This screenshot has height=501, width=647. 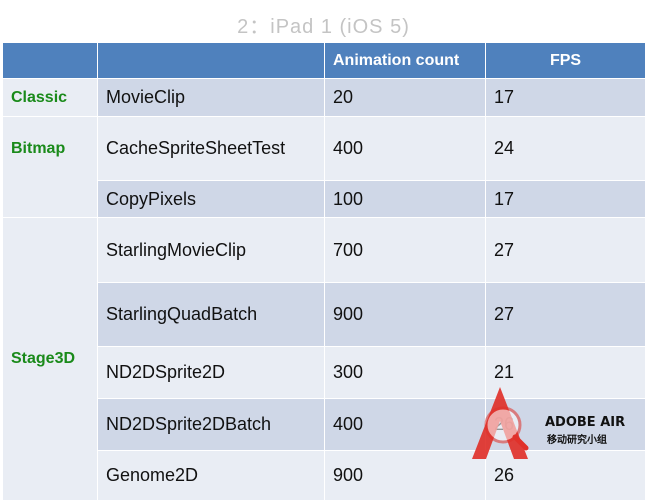 What do you see at coordinates (211, 97) in the screenshot?
I see `test-name: MovieClip` at bounding box center [211, 97].